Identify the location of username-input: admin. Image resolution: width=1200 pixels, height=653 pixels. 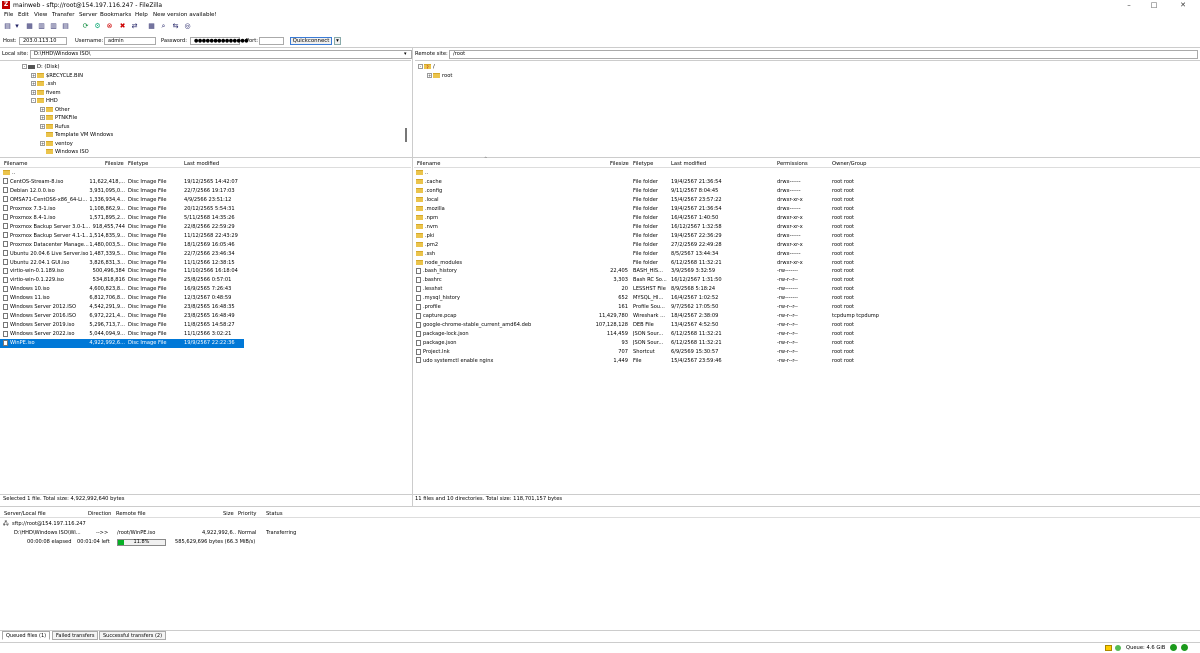
(130, 41).